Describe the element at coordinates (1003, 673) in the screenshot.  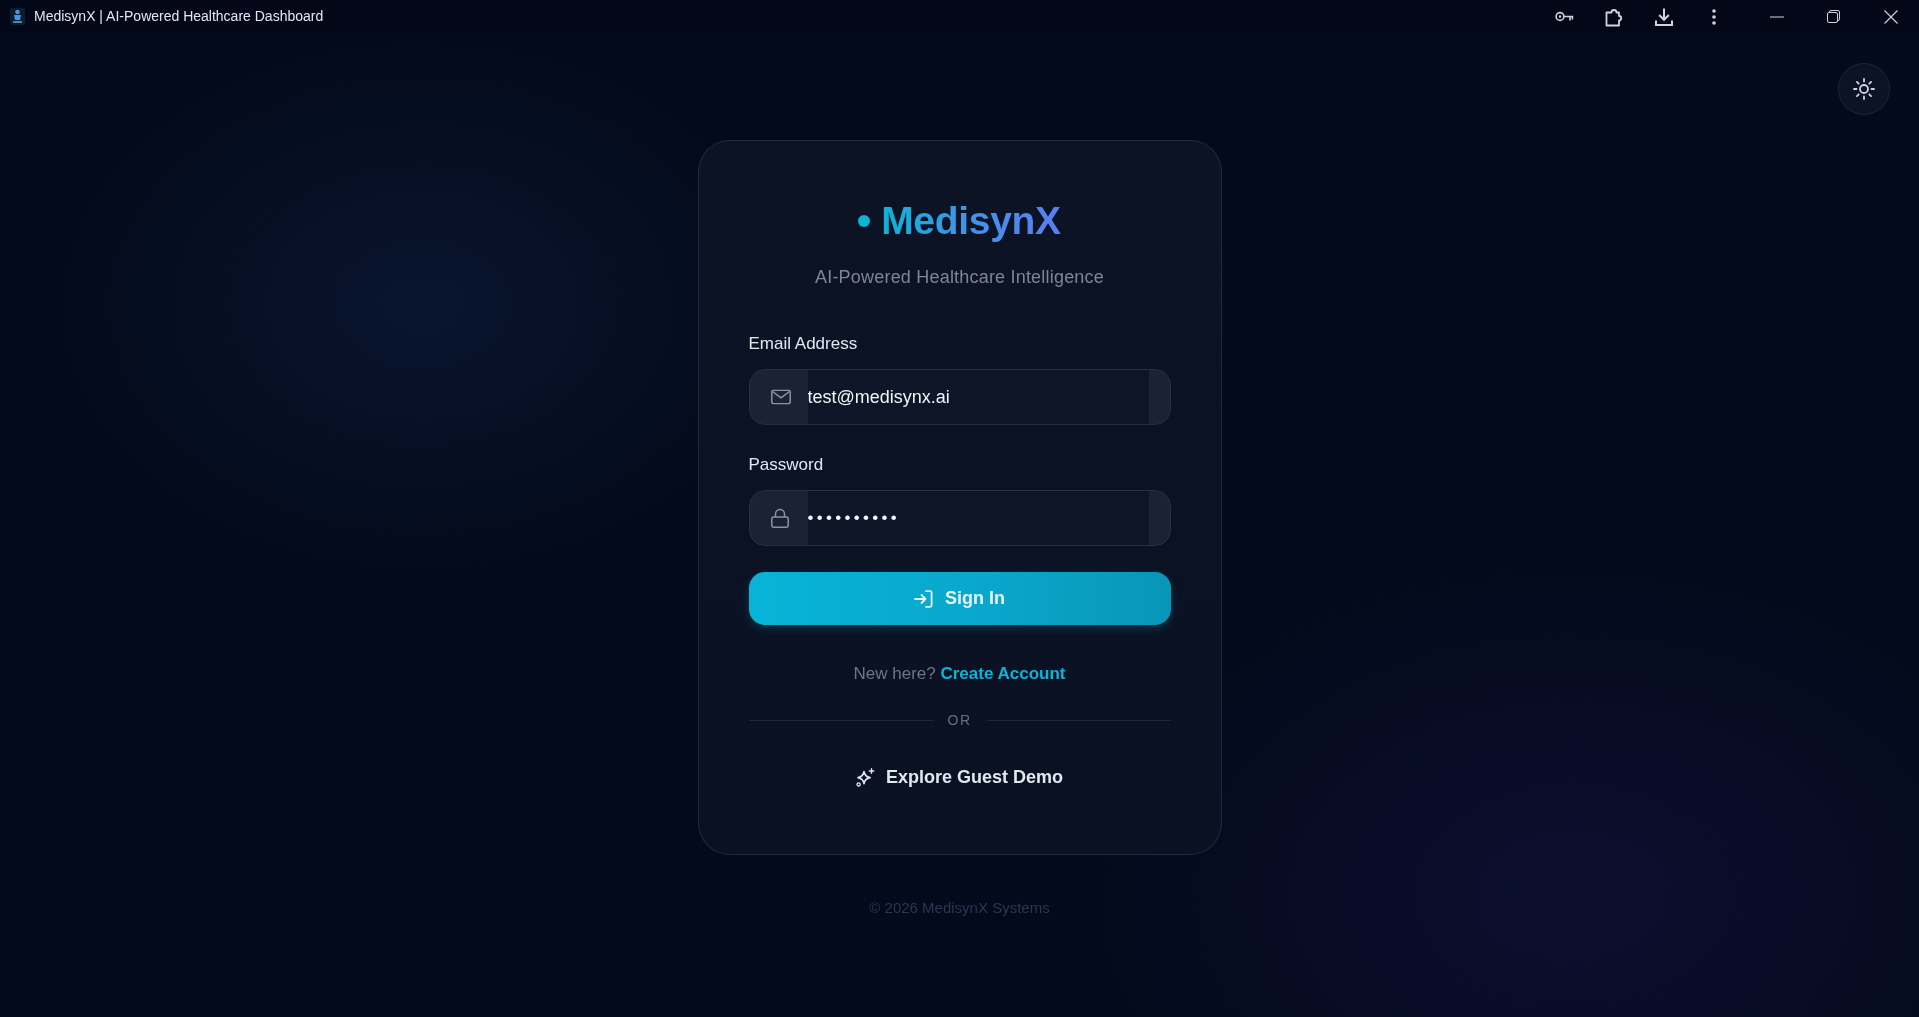
I see `create-account-link: Create Account` at that location.